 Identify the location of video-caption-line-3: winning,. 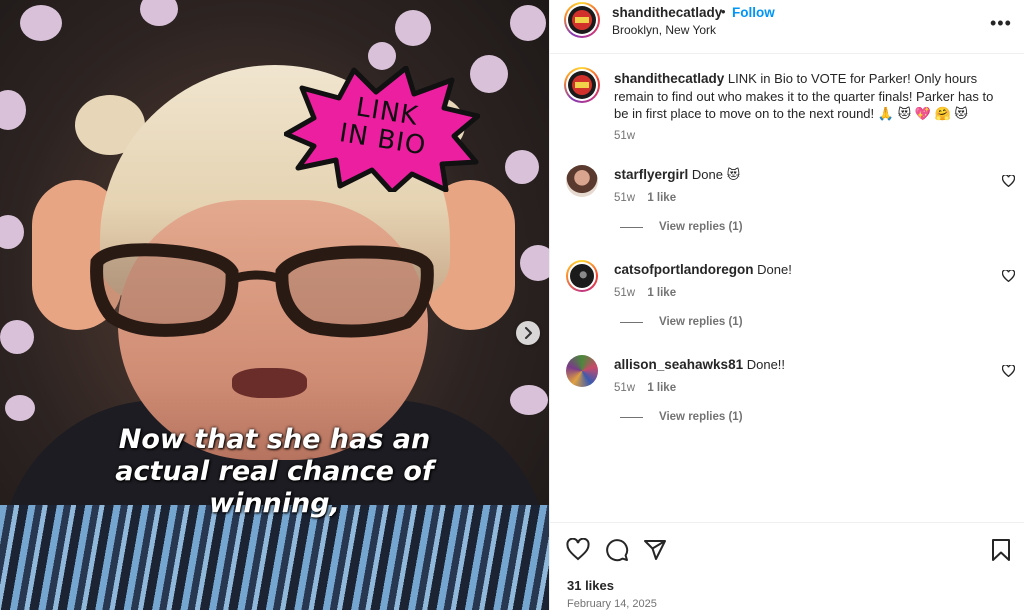
(274, 503).